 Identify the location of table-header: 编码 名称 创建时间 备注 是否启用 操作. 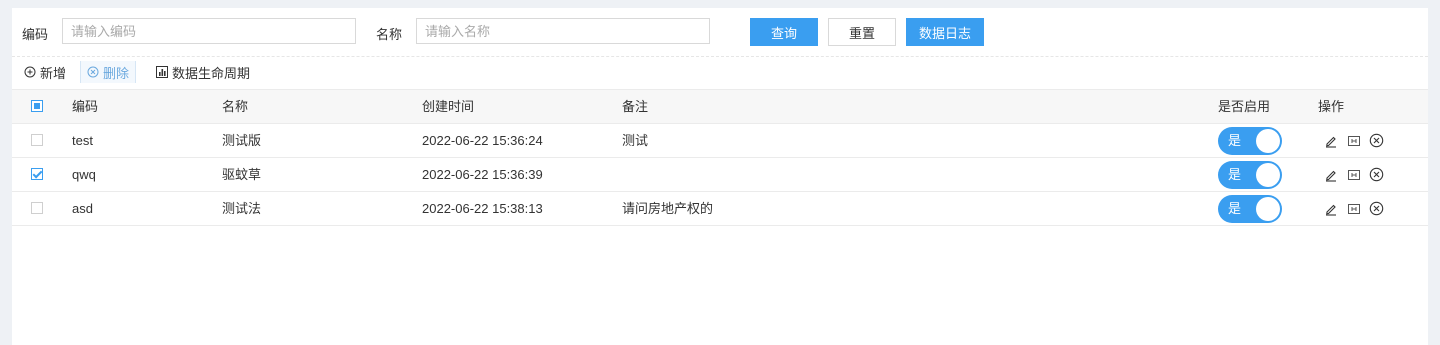
(720, 106).